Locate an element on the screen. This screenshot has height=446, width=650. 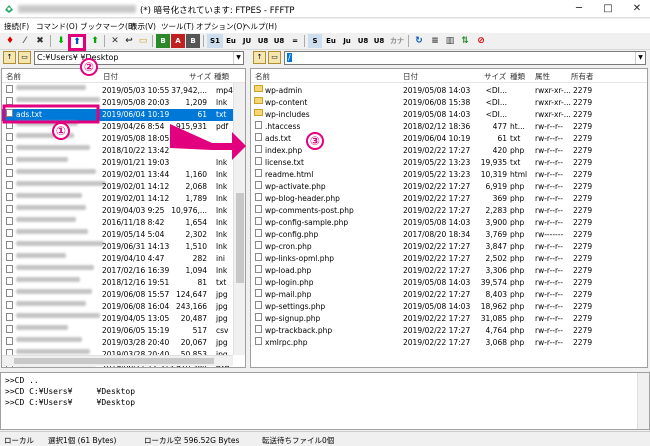
download-icon: ⬇ is located at coordinates (61, 41).